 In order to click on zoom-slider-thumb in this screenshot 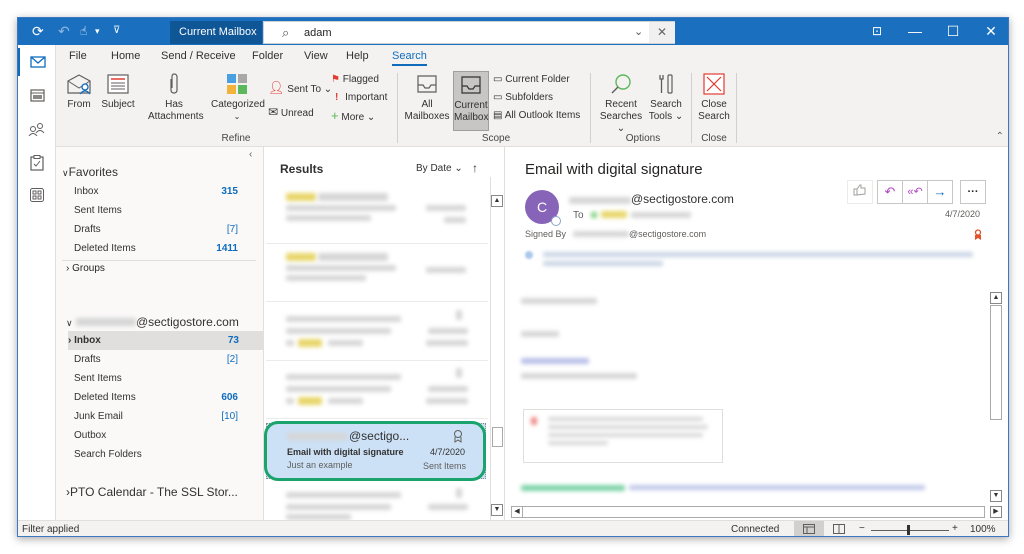, I will do `click(908, 530)`.